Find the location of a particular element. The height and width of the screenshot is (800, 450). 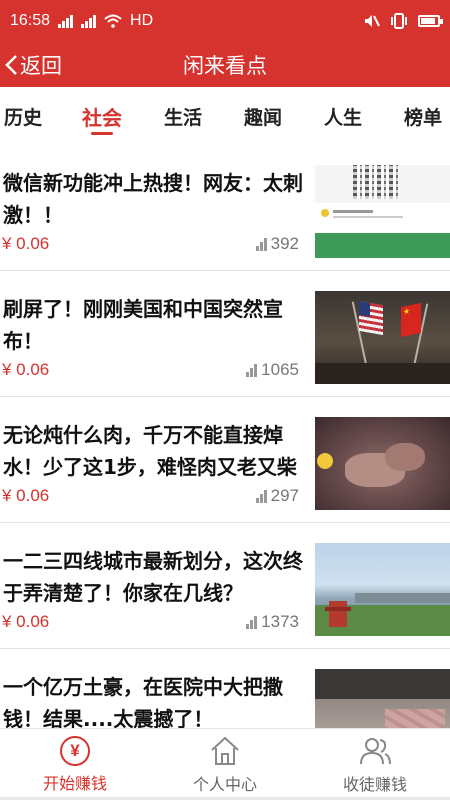

status-time: 16:58 is located at coordinates (30, 20).